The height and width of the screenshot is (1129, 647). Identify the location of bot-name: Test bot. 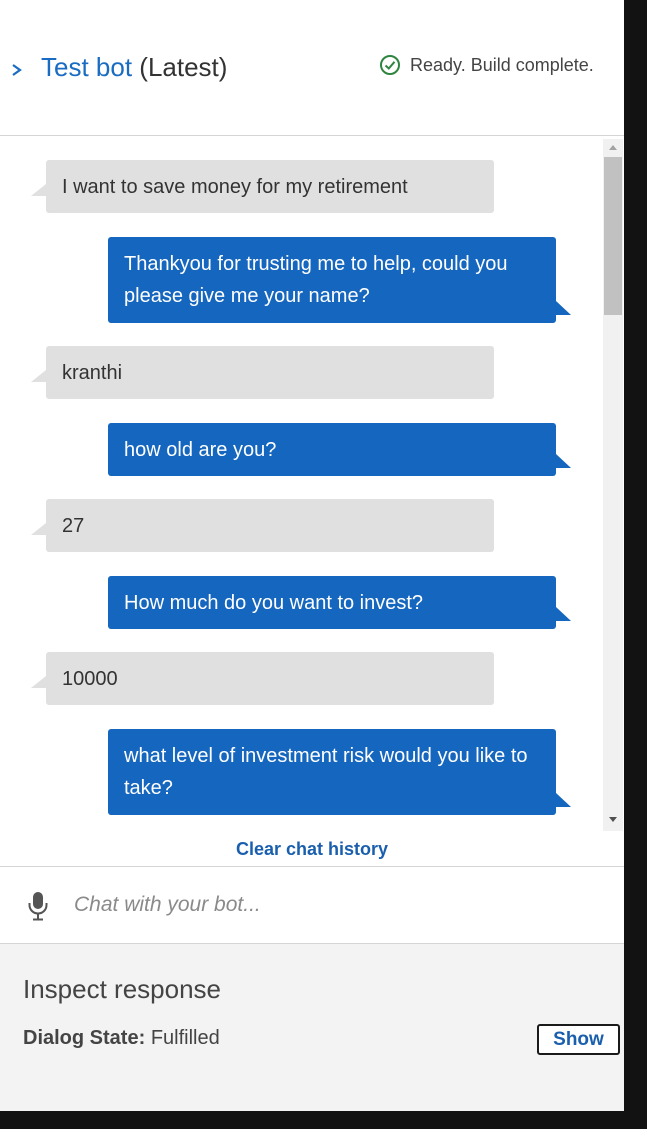
(86, 67).